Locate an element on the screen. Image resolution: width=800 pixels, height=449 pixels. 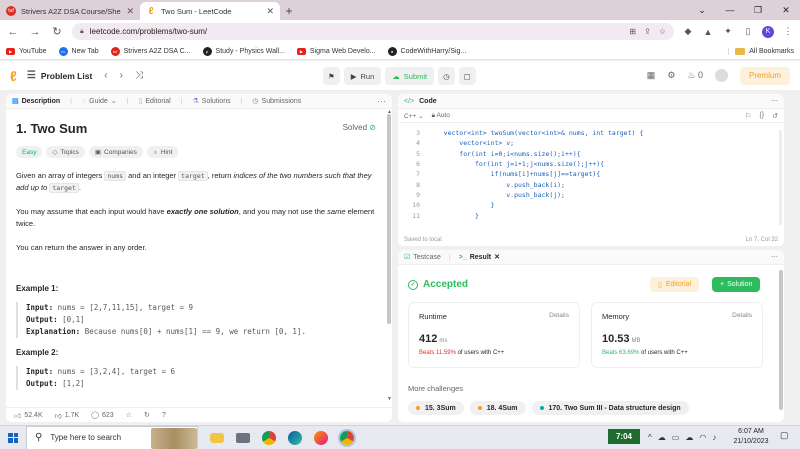
submit-button: ☁ Submit is located at coordinates (410, 76).